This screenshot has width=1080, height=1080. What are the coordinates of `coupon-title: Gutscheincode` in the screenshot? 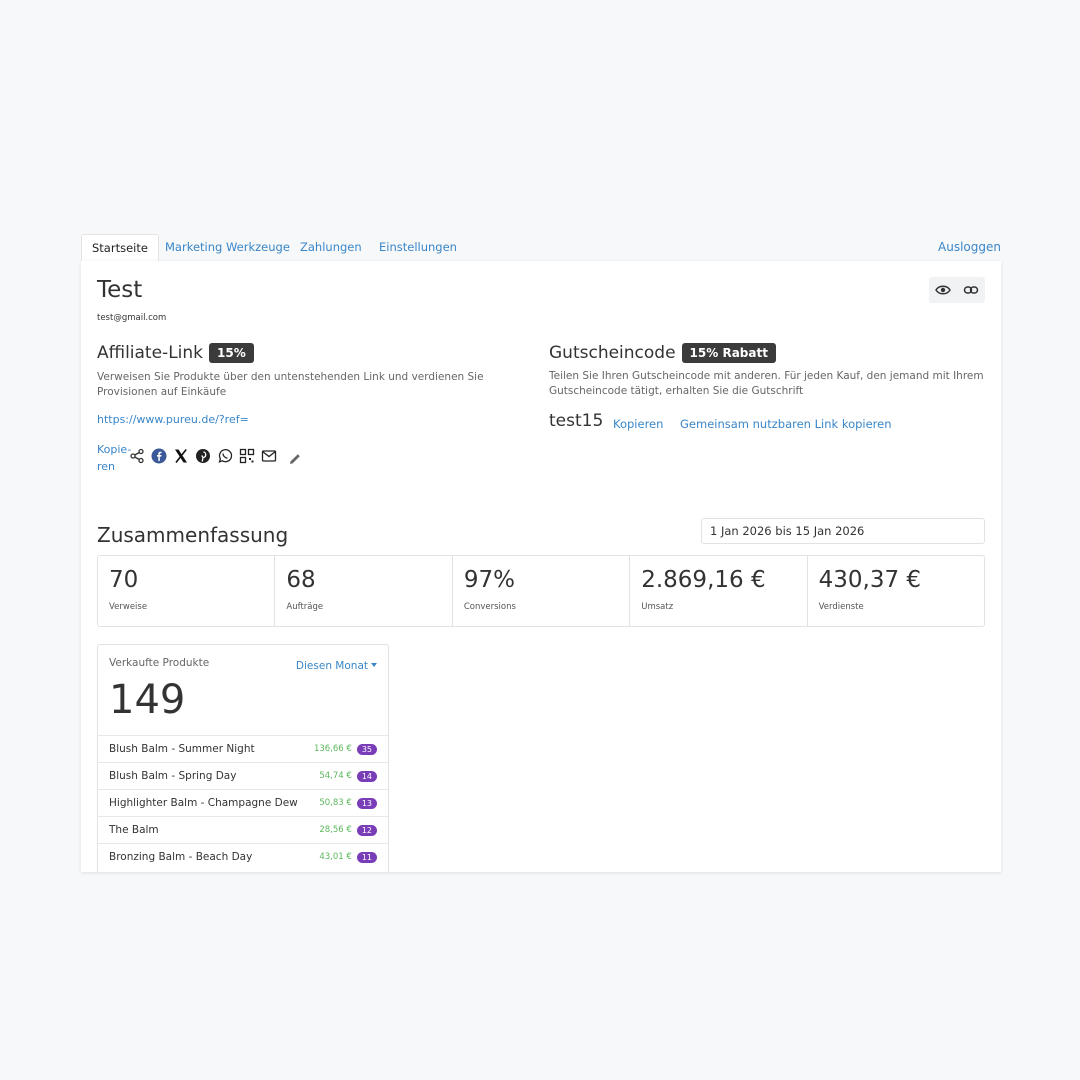 It's located at (612, 353).